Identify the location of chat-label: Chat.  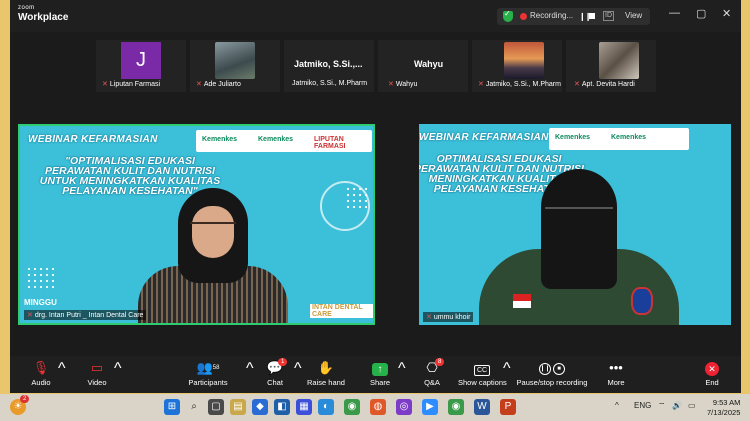
(275, 382).